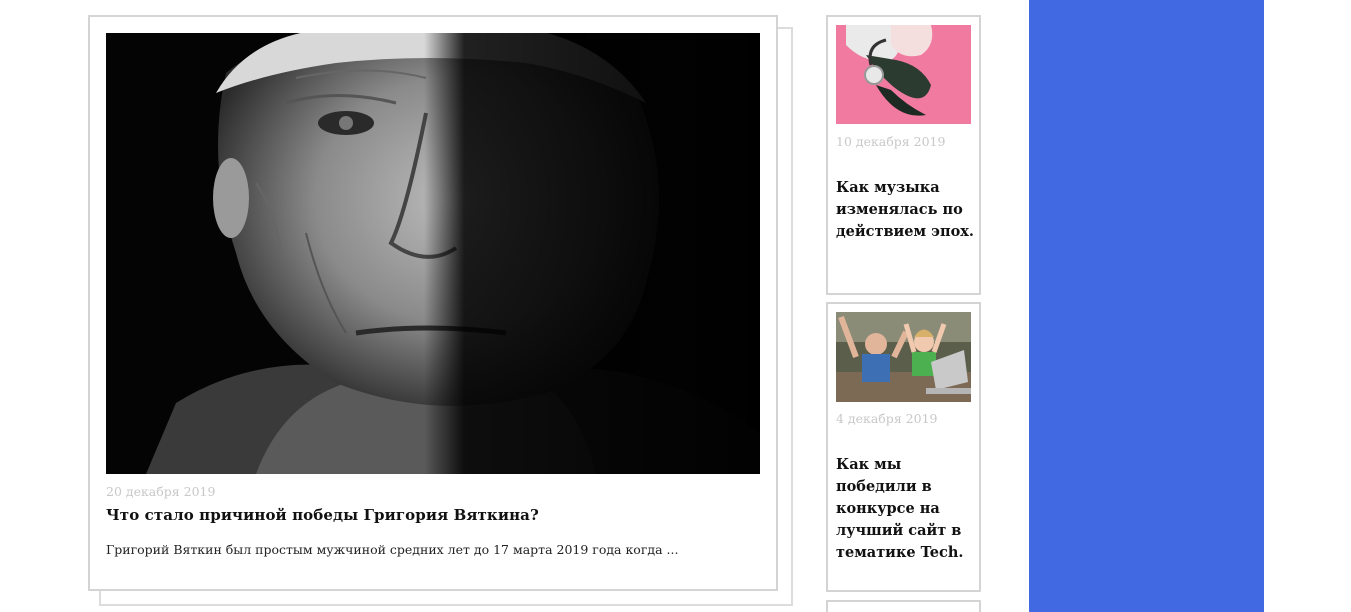 This screenshot has height=612, width=1351. Describe the element at coordinates (887, 418) in the screenshot. I see `sidebar-post-date: 4 декабря 2019` at that location.